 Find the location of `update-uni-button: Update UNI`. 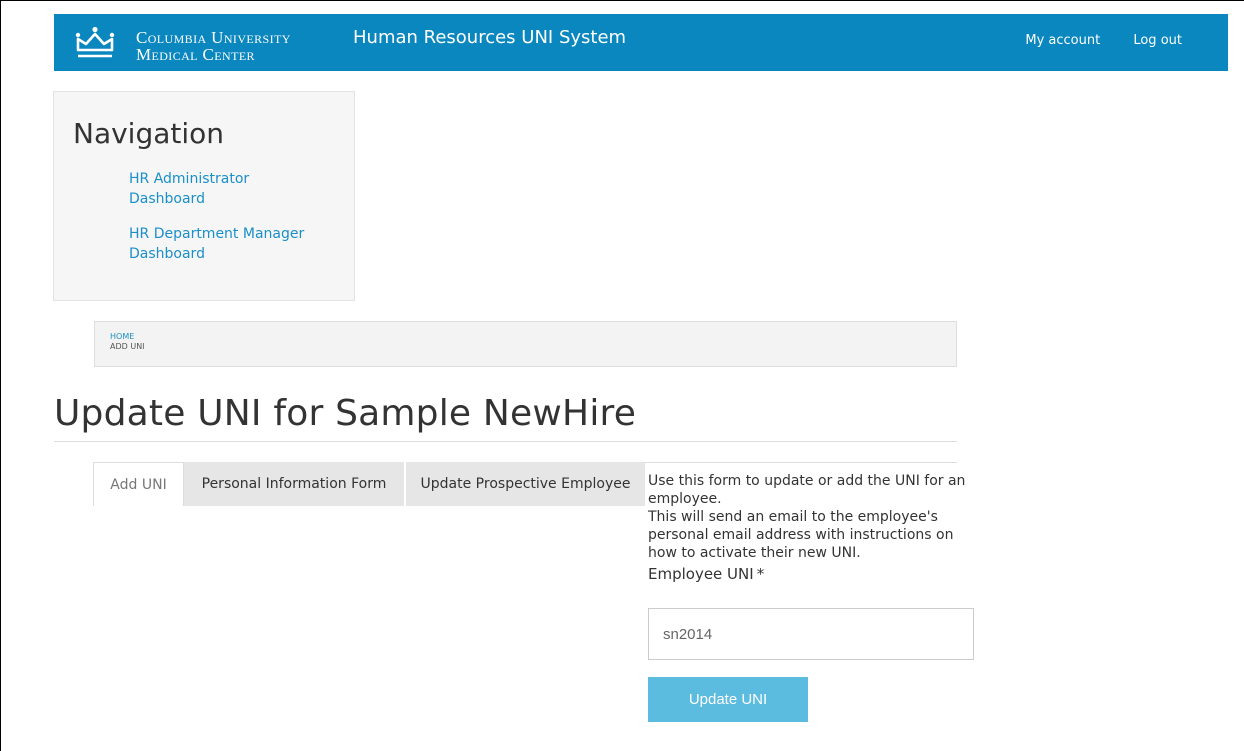

update-uni-button: Update UNI is located at coordinates (728, 699).